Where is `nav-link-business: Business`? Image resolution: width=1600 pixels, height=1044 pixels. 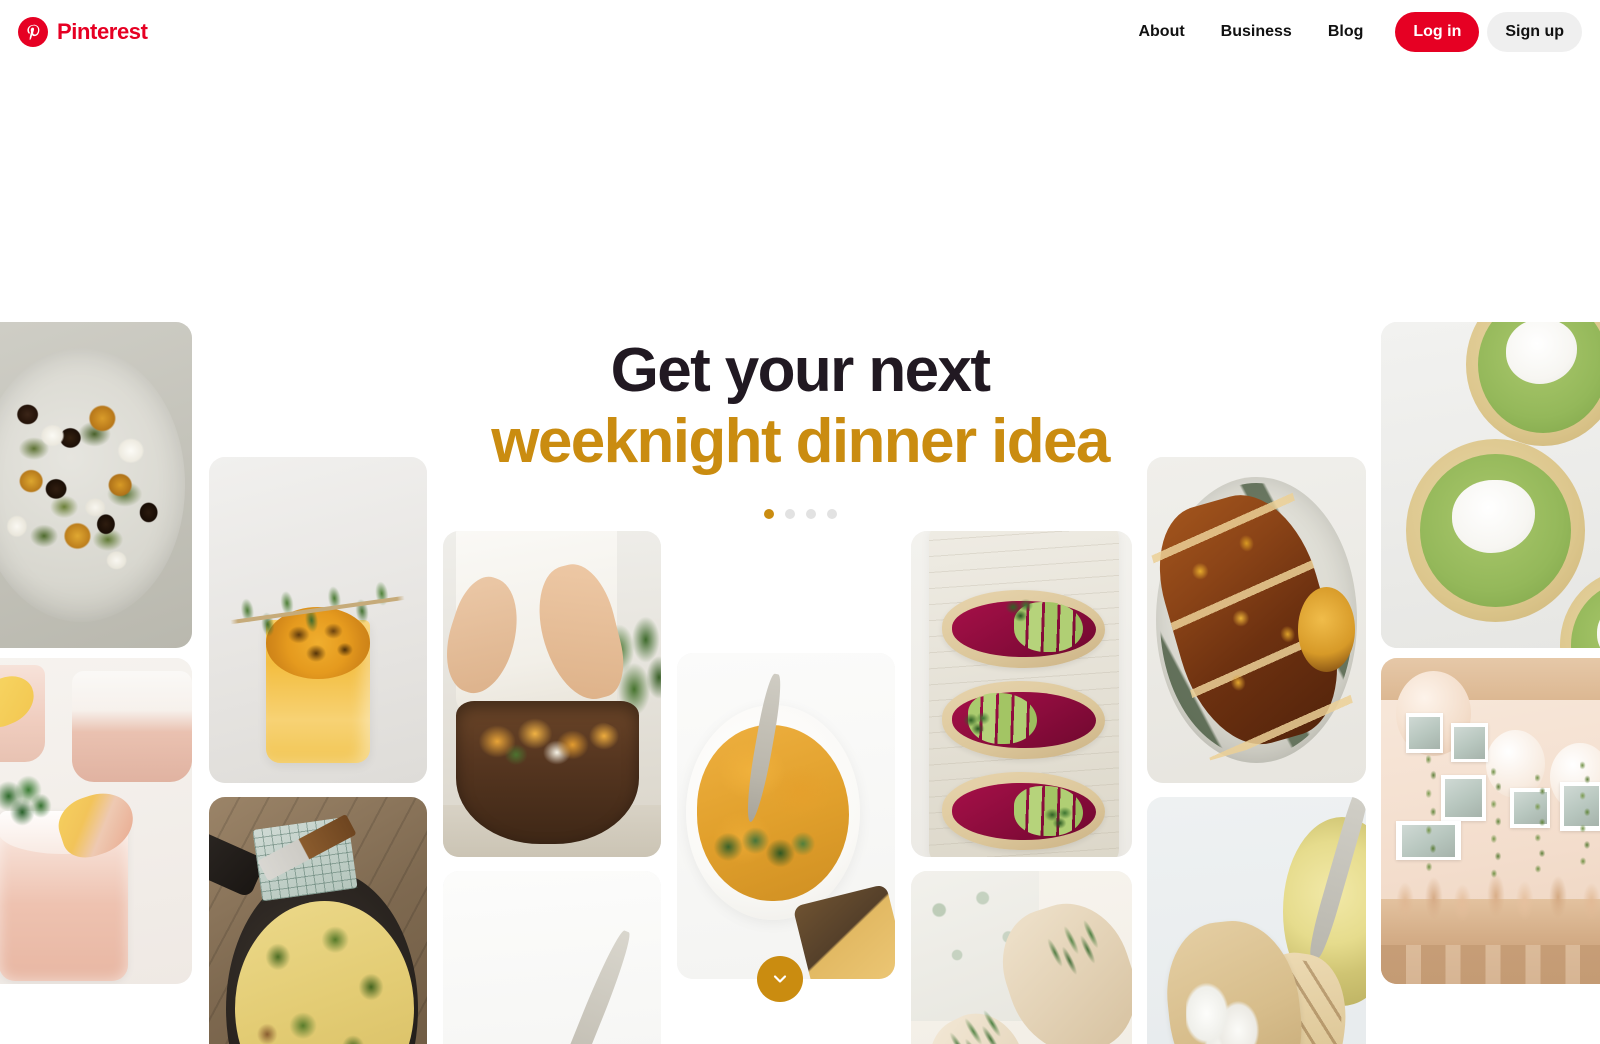 nav-link-business: Business is located at coordinates (1256, 32).